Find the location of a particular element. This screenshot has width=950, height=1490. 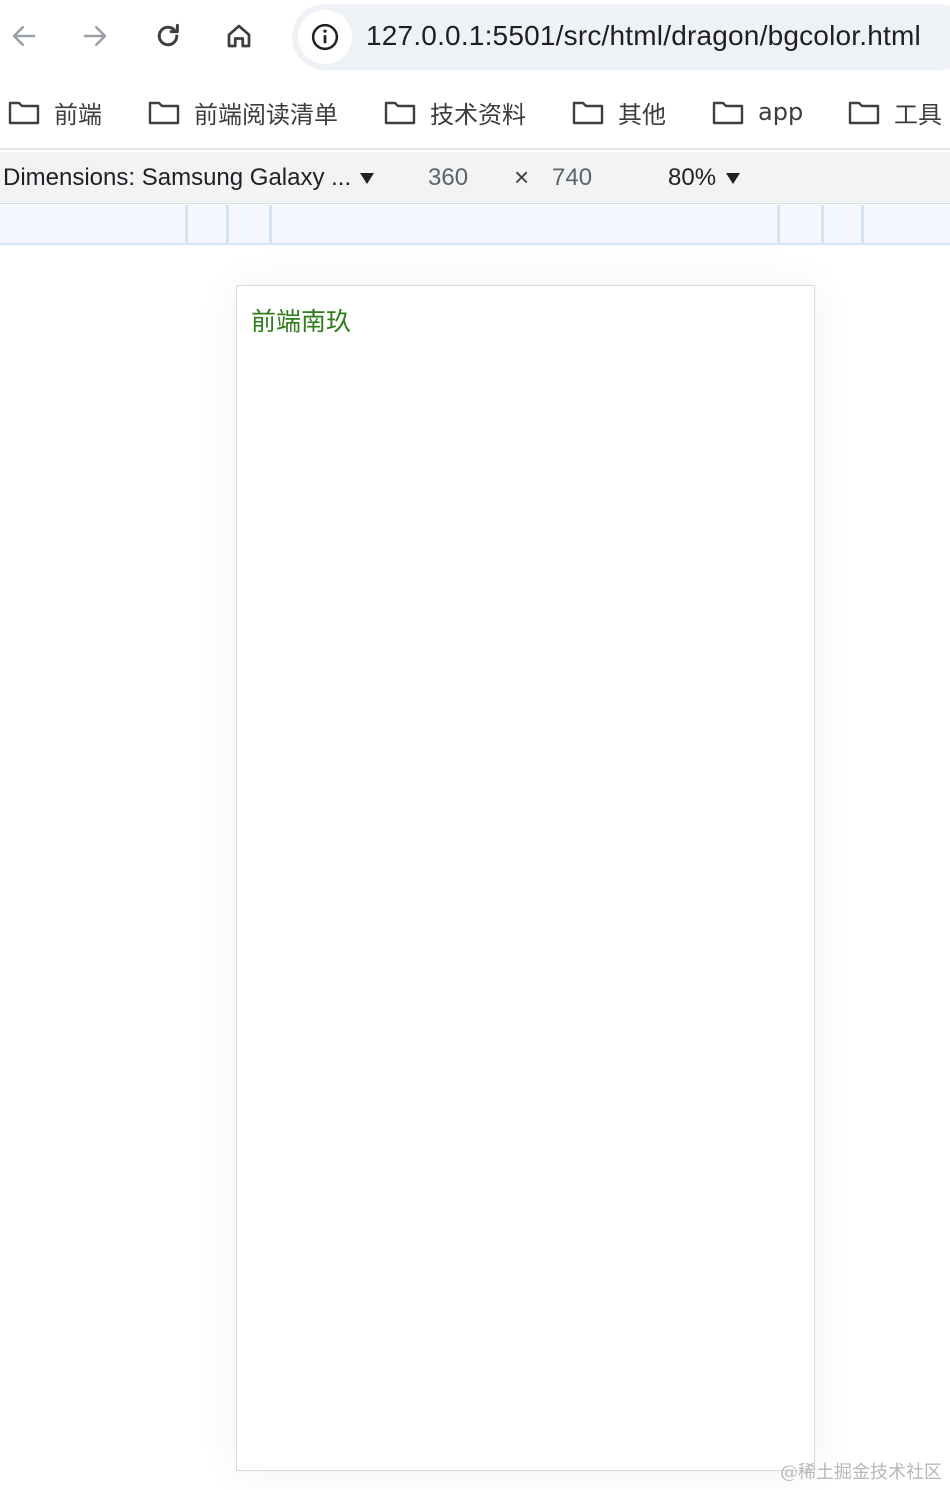

forward-button is located at coordinates (95, 36).